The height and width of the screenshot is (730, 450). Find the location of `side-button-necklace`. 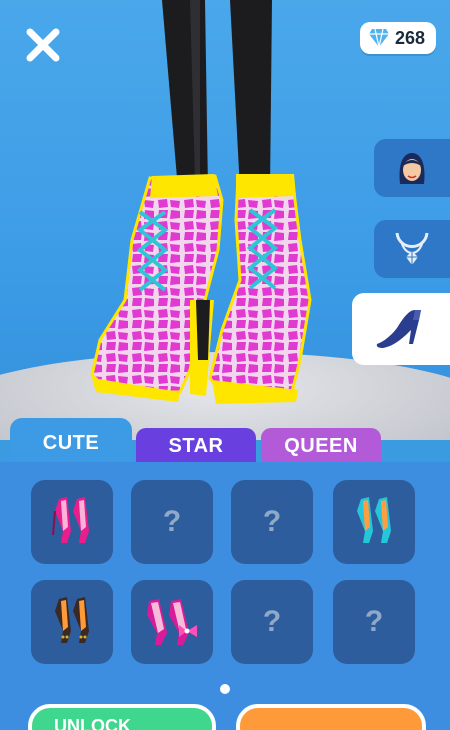

side-button-necklace is located at coordinates (412, 249).